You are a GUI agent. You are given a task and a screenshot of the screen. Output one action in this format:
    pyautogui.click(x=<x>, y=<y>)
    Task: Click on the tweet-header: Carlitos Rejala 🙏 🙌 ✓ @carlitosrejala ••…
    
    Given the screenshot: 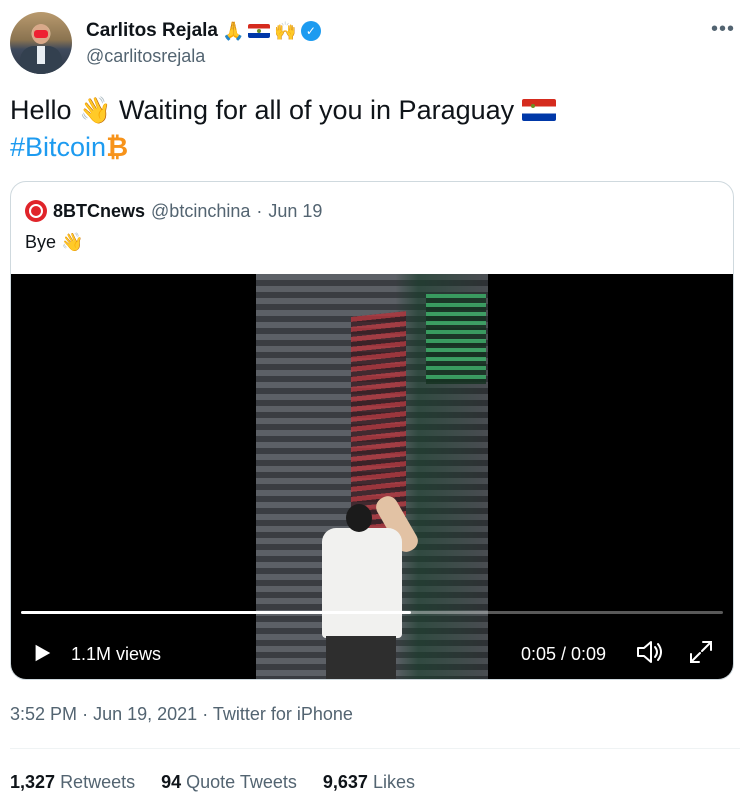 What is the action you would take?
    pyautogui.click(x=375, y=42)
    